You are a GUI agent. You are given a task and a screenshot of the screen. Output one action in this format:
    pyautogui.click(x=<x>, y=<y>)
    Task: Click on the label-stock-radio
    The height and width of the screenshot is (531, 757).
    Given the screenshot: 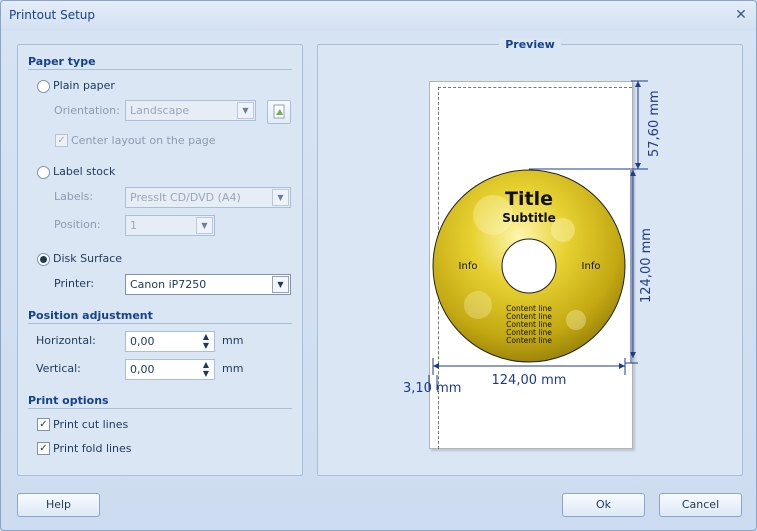 What is the action you would take?
    pyautogui.click(x=43, y=172)
    